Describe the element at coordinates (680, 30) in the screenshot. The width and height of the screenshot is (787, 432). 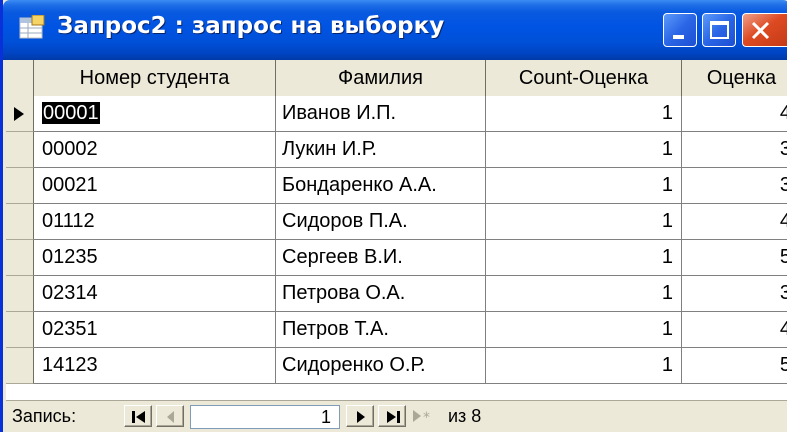
I see `minimize-button` at that location.